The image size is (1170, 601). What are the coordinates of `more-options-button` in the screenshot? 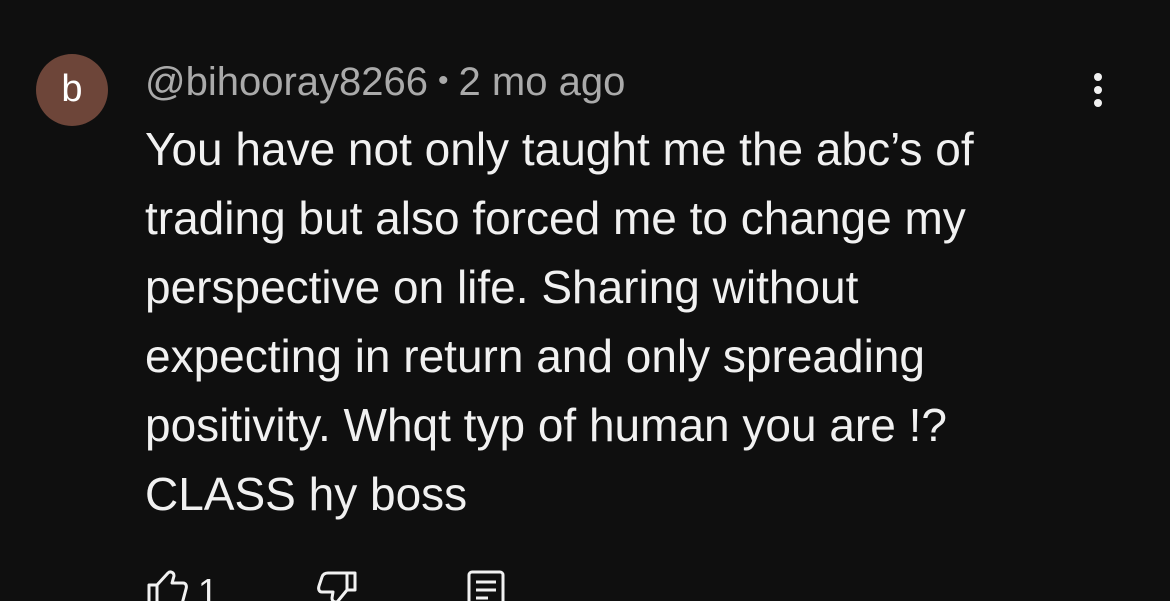 It's located at (1098, 90).